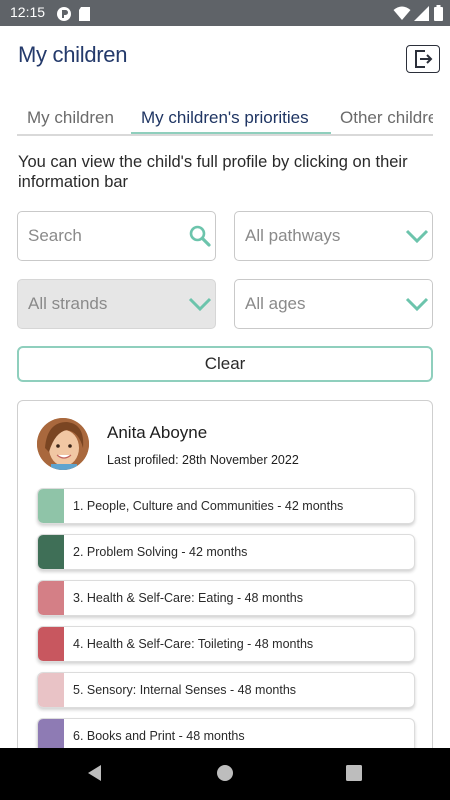 This screenshot has height=800, width=450. Describe the element at coordinates (225, 58) in the screenshot. I see `app-bar: My children` at that location.